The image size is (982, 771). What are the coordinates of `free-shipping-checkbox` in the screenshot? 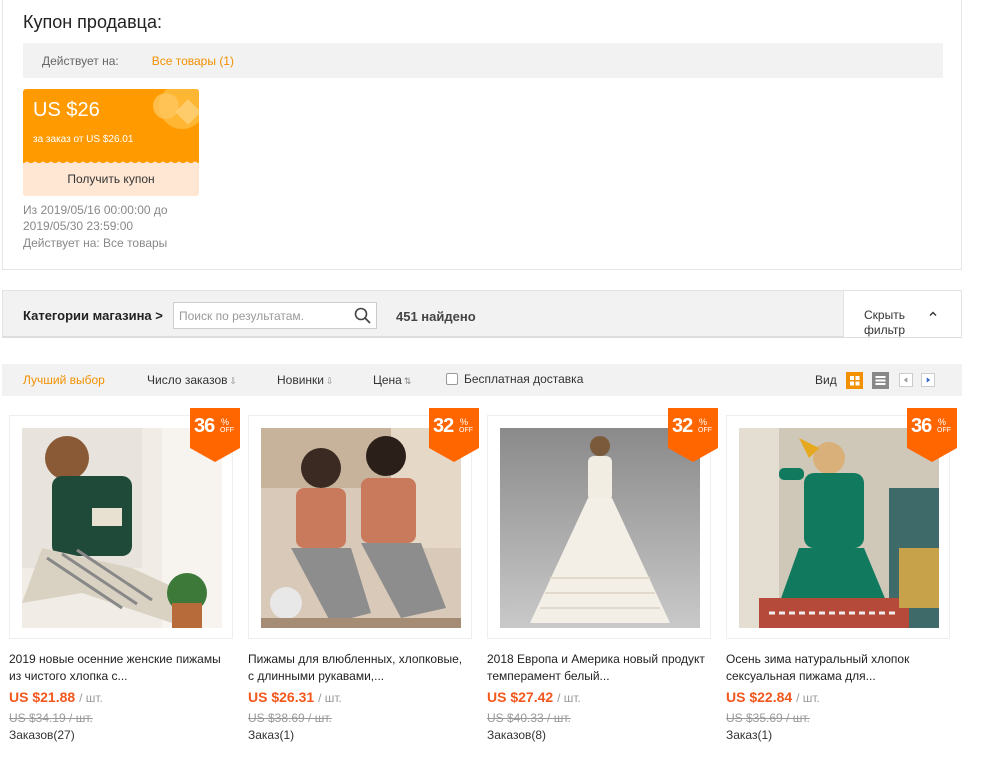 It's located at (452, 379).